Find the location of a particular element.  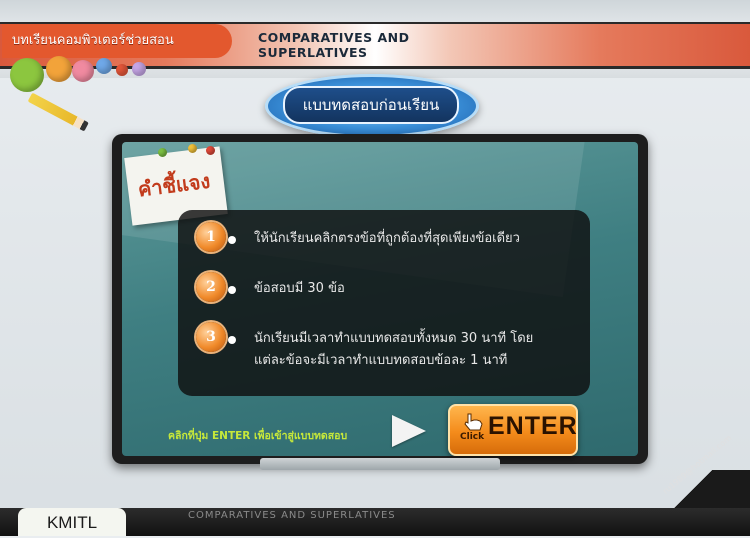

number-badge: 1 is located at coordinates (211, 237).